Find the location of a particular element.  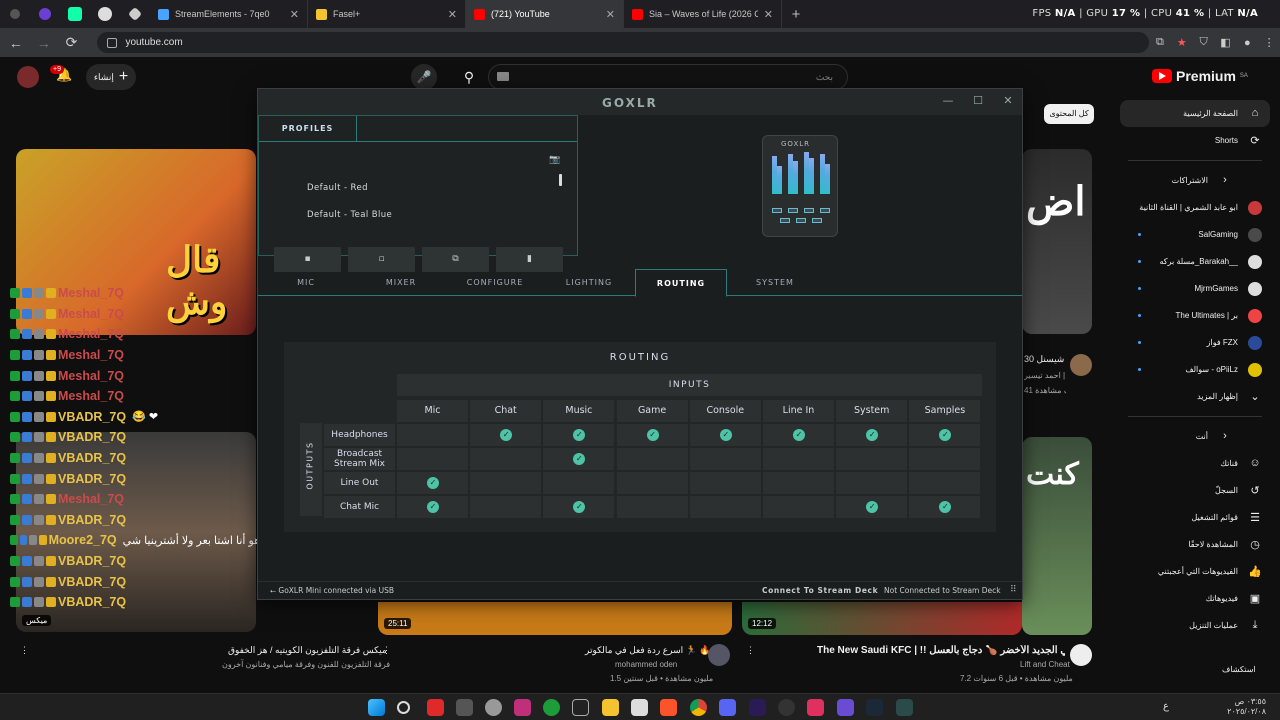

minimize-icon: — is located at coordinates (948, 101).